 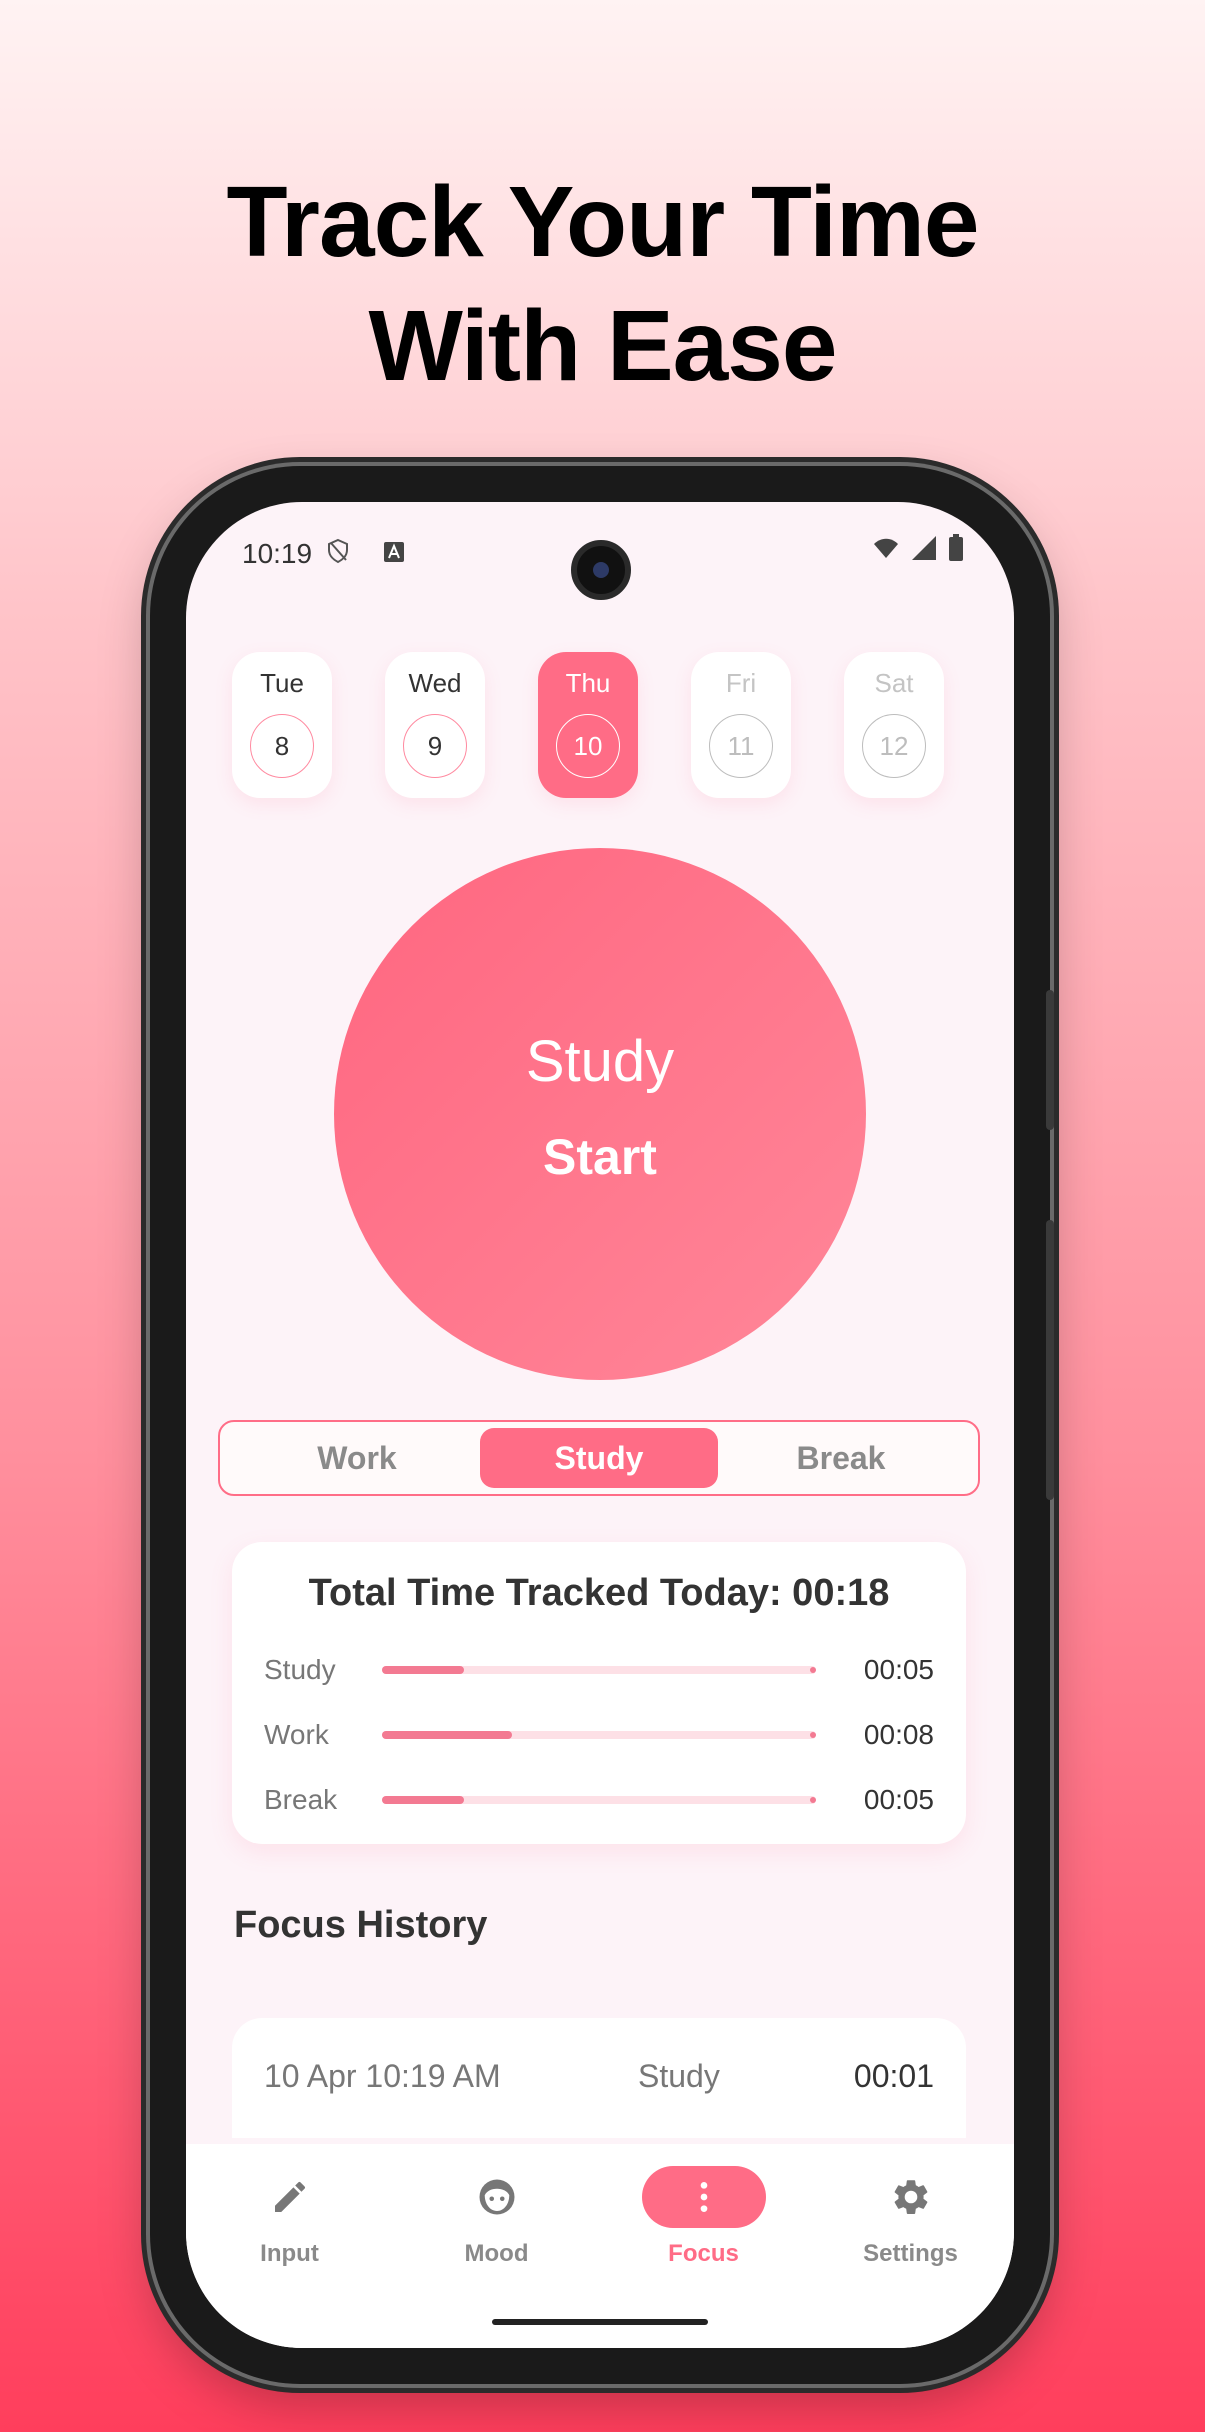 I want to click on summary-row-work: Work 00:08, so click(x=599, y=1735).